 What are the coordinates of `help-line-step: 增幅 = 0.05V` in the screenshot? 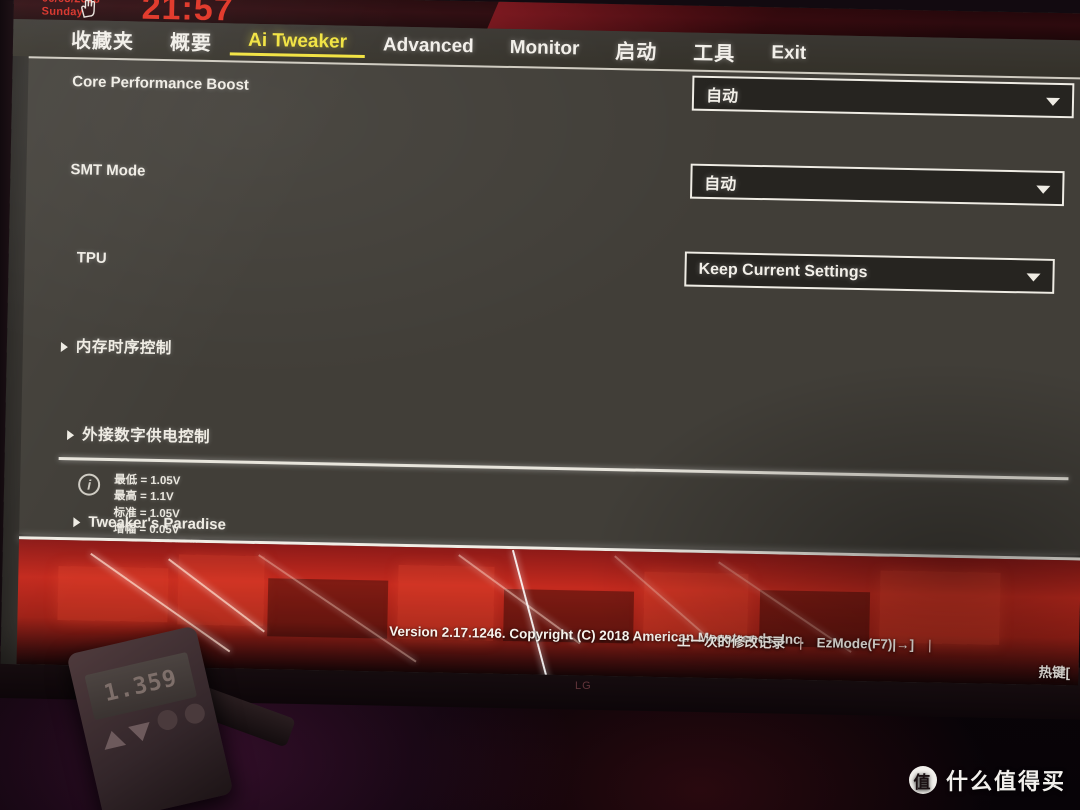 It's located at (146, 530).